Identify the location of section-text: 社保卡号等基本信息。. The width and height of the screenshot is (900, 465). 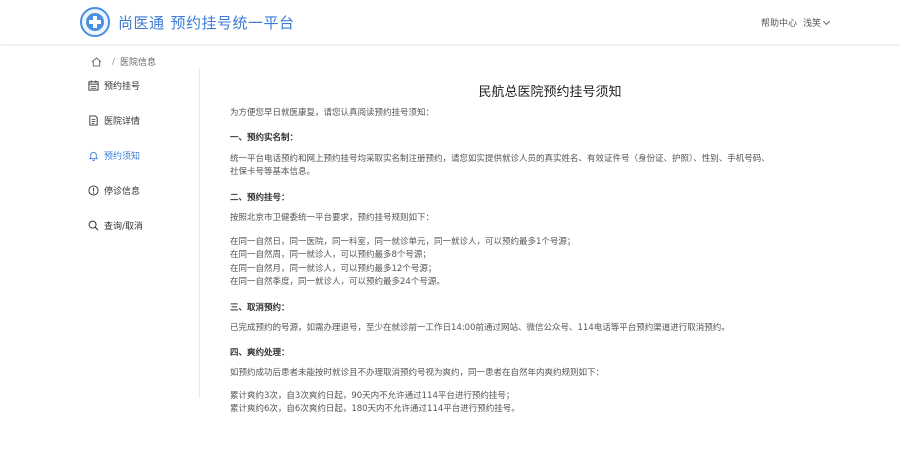
(273, 172).